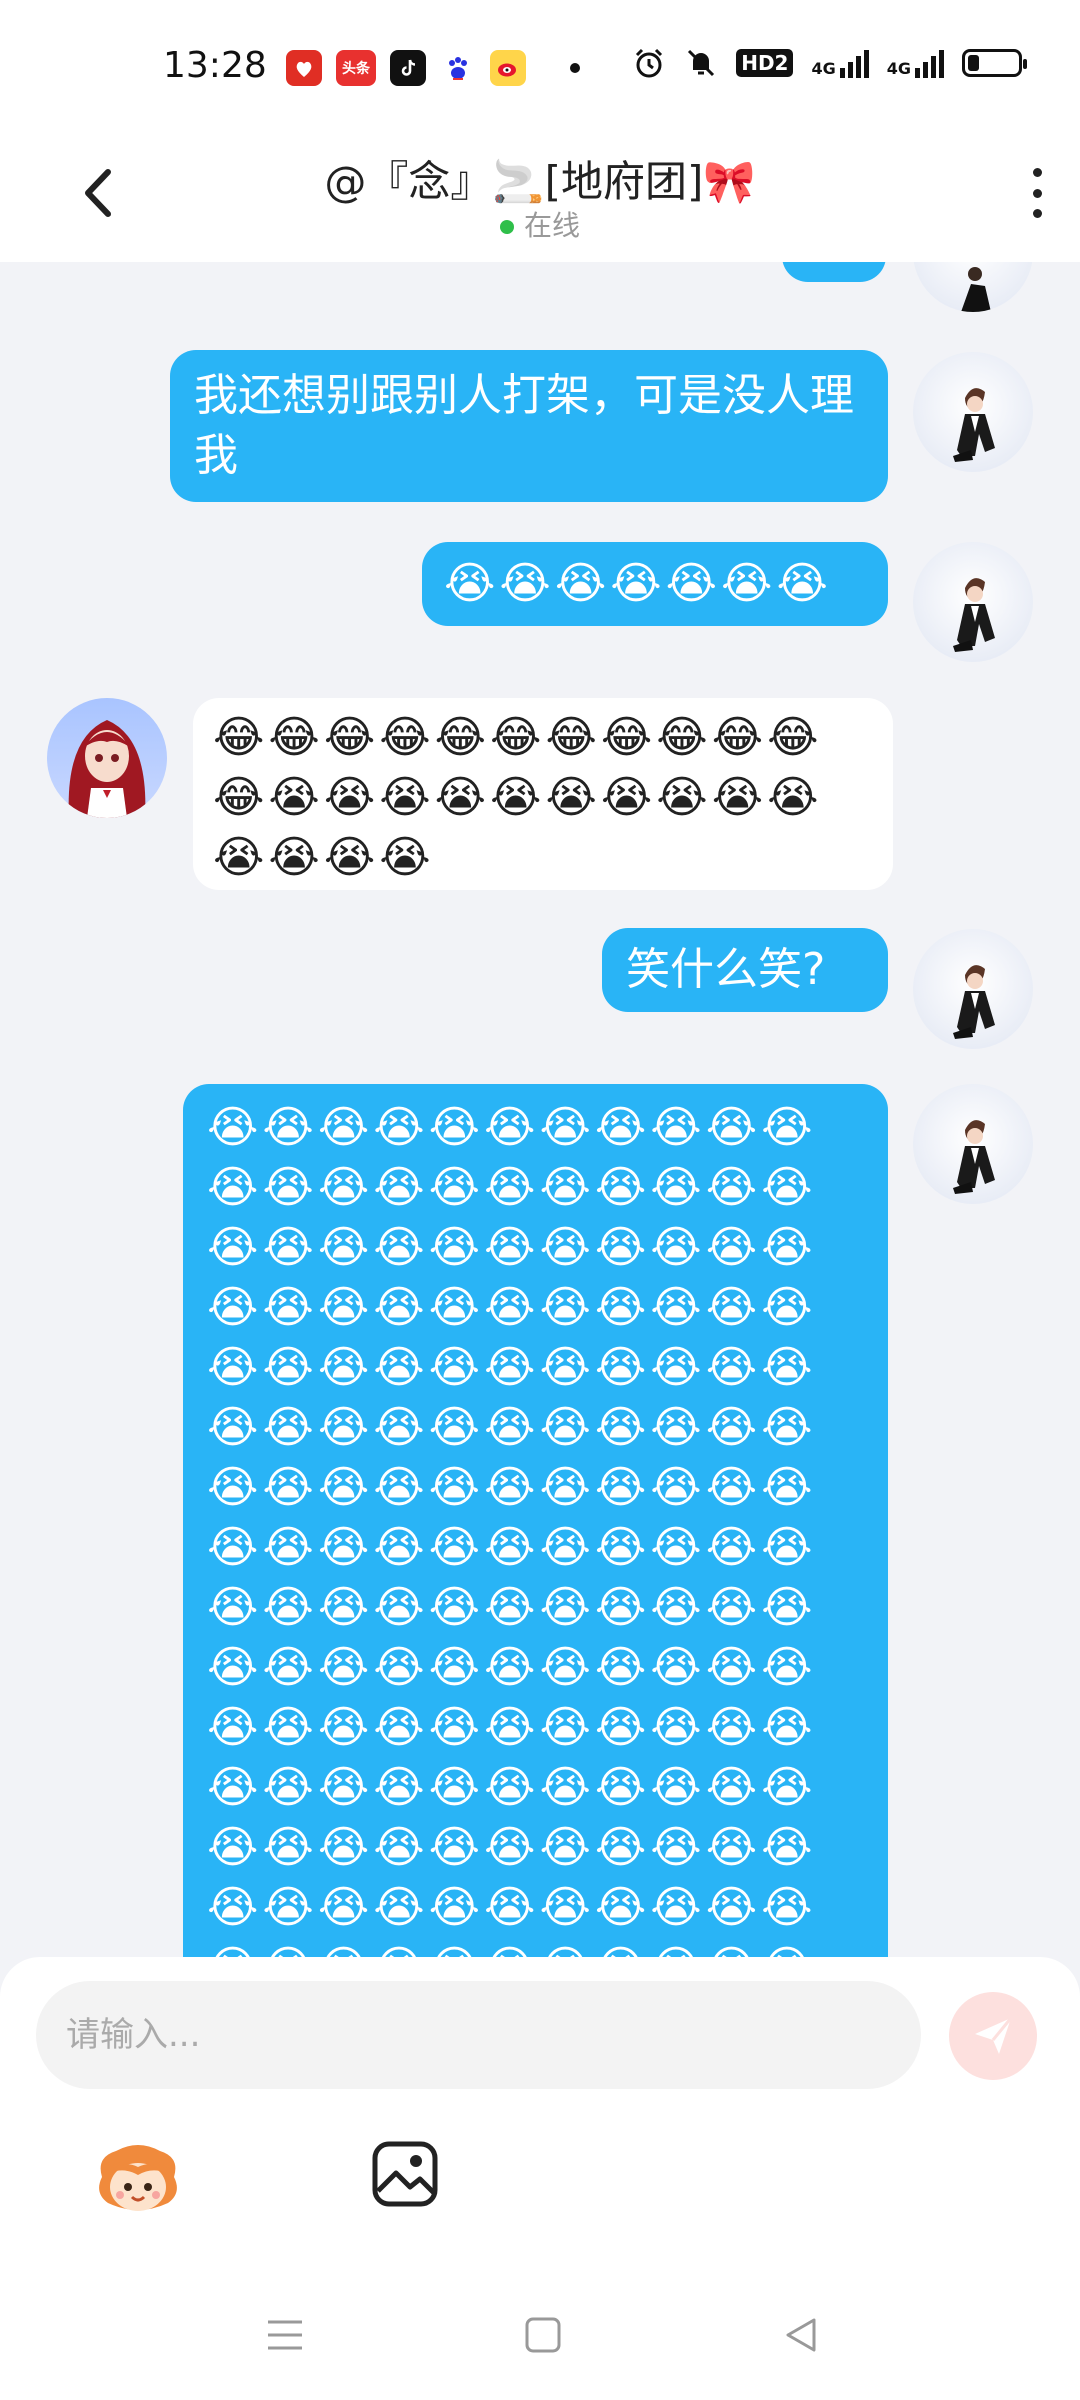  I want to click on message-bubble: 笑什么笑?, so click(745, 970).